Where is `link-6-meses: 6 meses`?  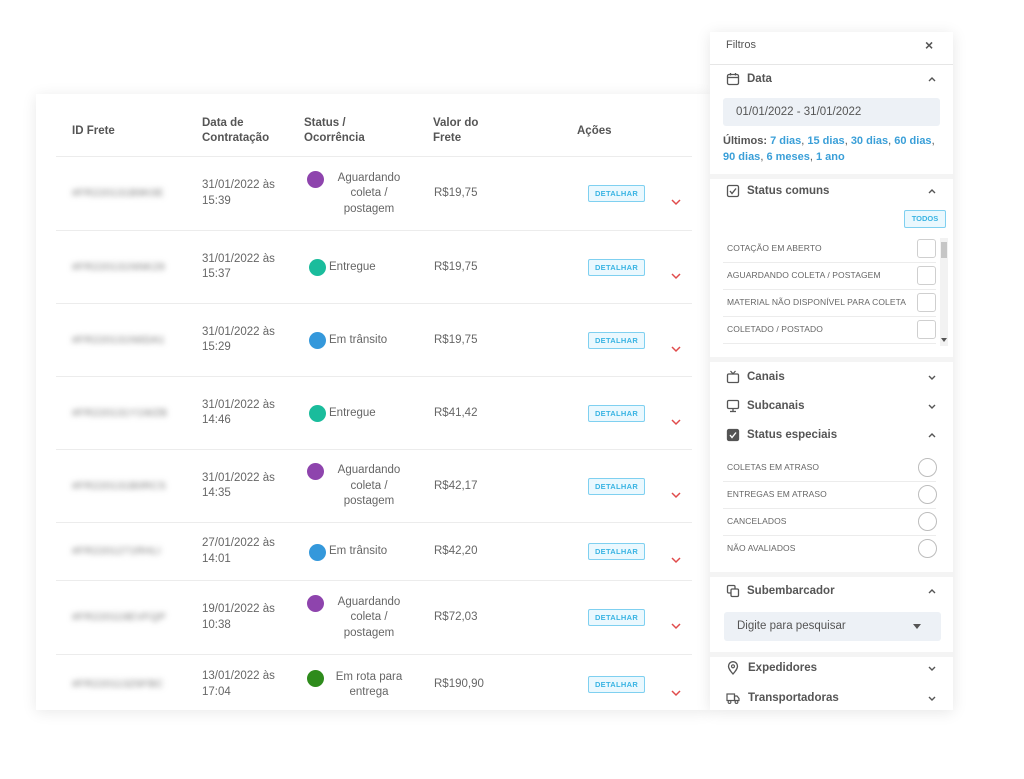 link-6-meses: 6 meses is located at coordinates (787, 157).